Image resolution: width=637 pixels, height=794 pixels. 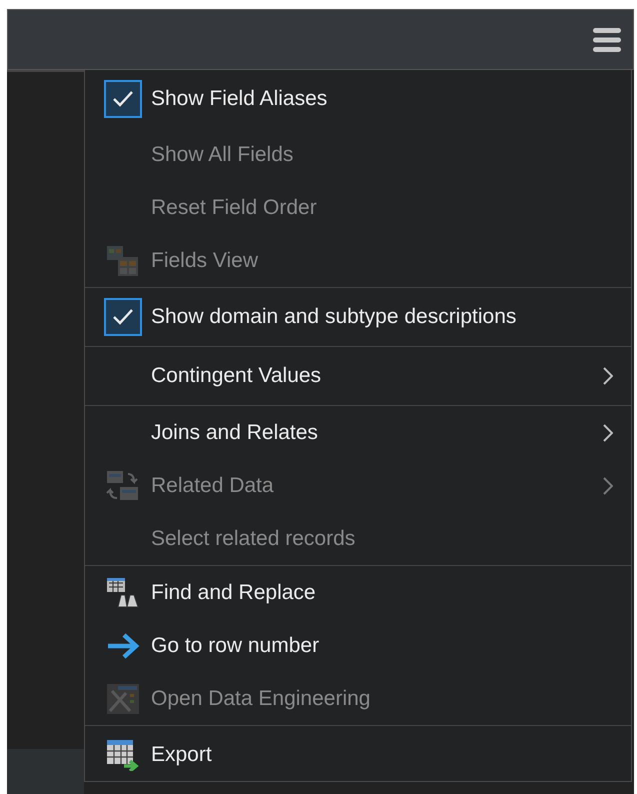 What do you see at coordinates (236, 376) in the screenshot?
I see `menu-item-label: Contingent Values` at bounding box center [236, 376].